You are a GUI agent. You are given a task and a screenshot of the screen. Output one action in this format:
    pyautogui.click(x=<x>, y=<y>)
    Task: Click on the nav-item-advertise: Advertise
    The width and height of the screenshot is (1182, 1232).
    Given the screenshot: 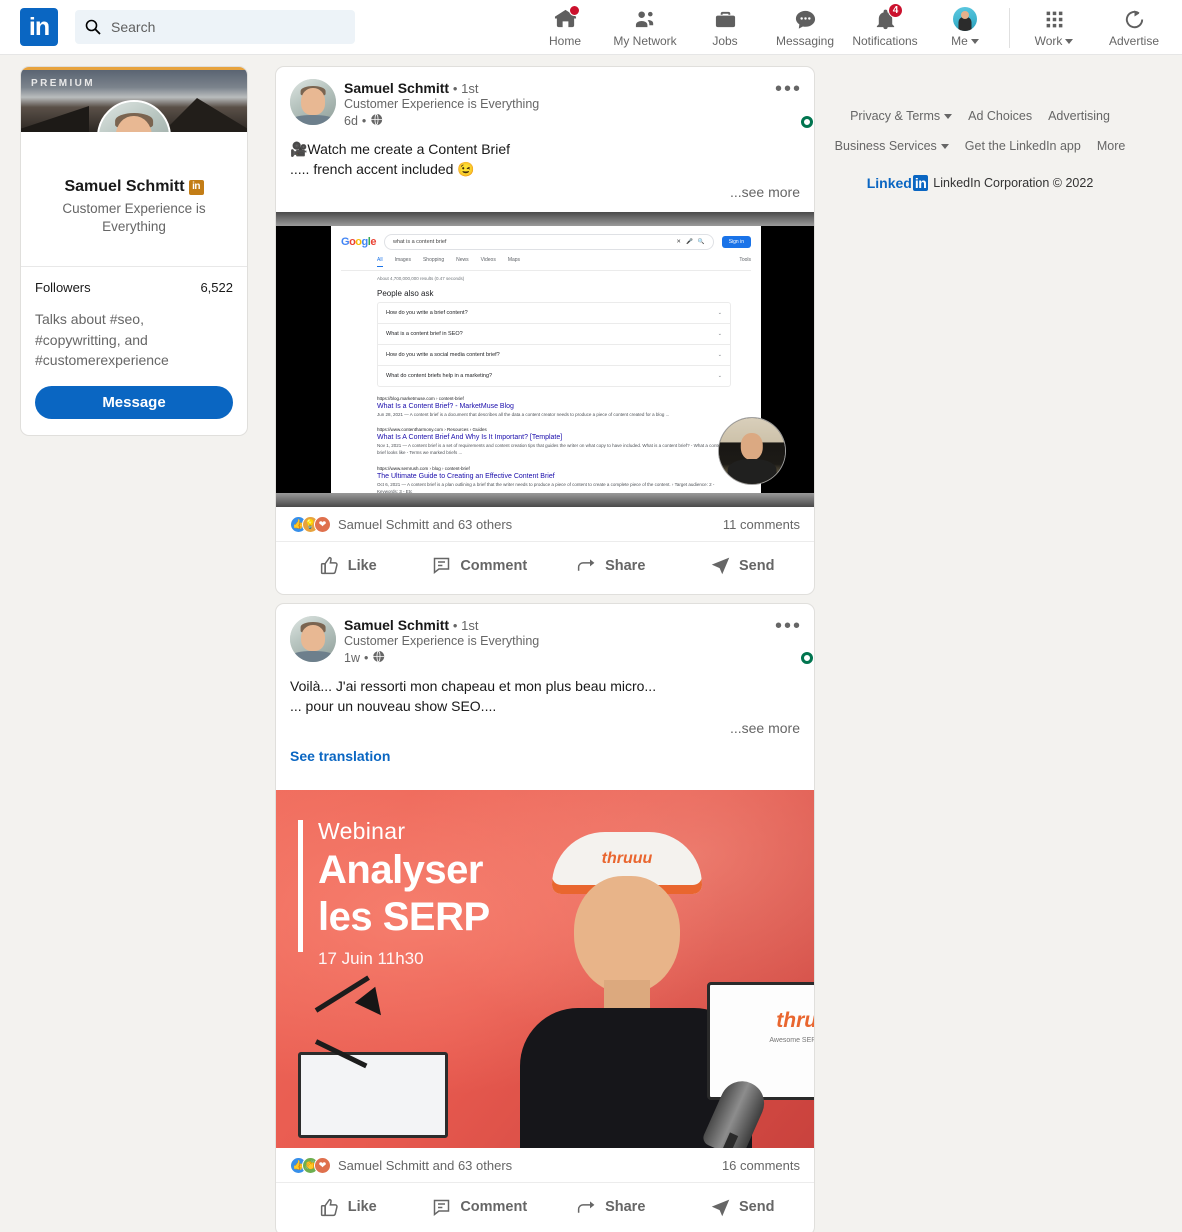 What is the action you would take?
    pyautogui.click(x=1134, y=27)
    